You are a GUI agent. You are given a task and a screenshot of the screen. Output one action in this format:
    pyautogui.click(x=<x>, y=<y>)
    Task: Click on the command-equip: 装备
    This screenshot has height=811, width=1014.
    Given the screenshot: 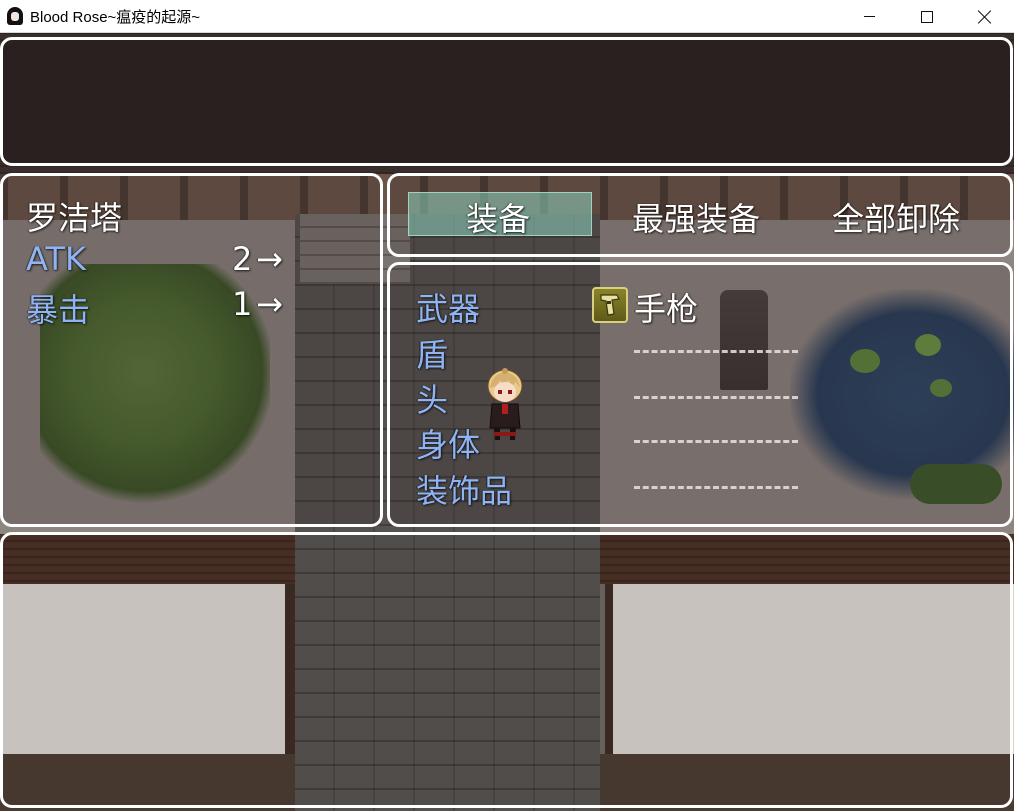 What is the action you would take?
    pyautogui.click(x=498, y=217)
    